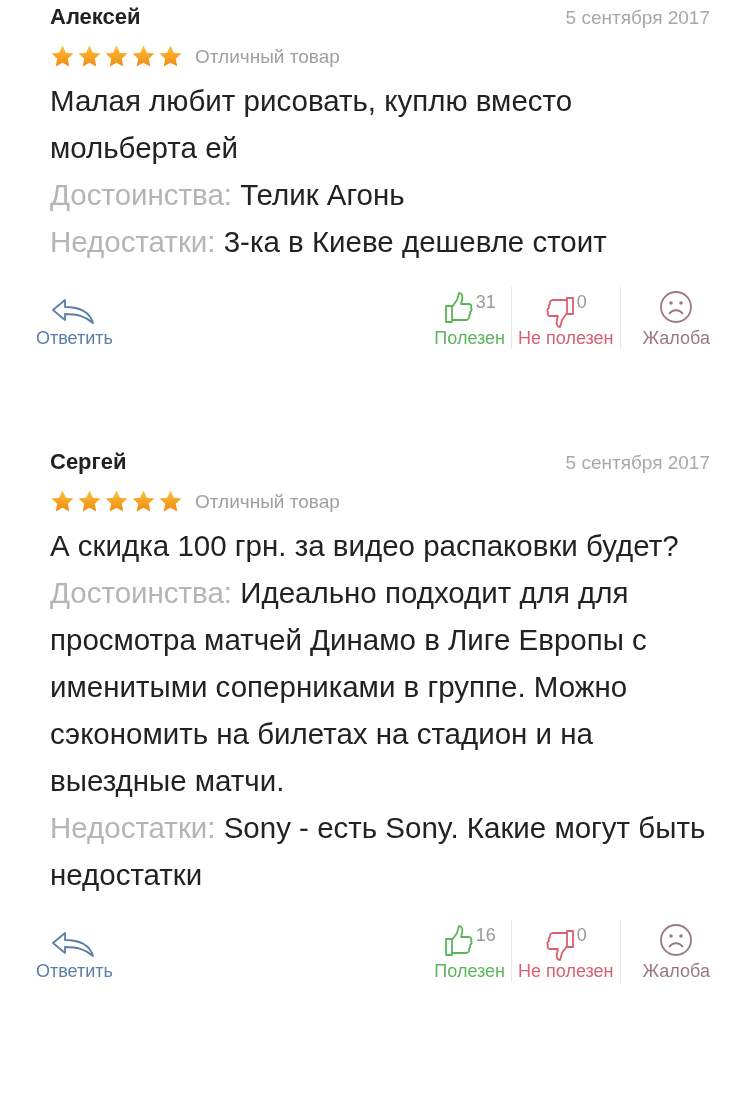 This screenshot has height=1095, width=750. What do you see at coordinates (378, 851) in the screenshot?
I see `cons-text: Недостатки: Sony - есть Sony. Какие могут быть недостатки` at bounding box center [378, 851].